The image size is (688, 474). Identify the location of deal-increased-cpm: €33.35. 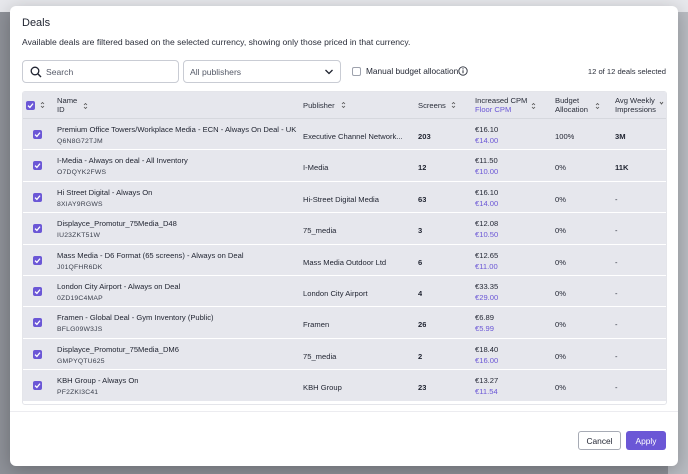
(487, 286).